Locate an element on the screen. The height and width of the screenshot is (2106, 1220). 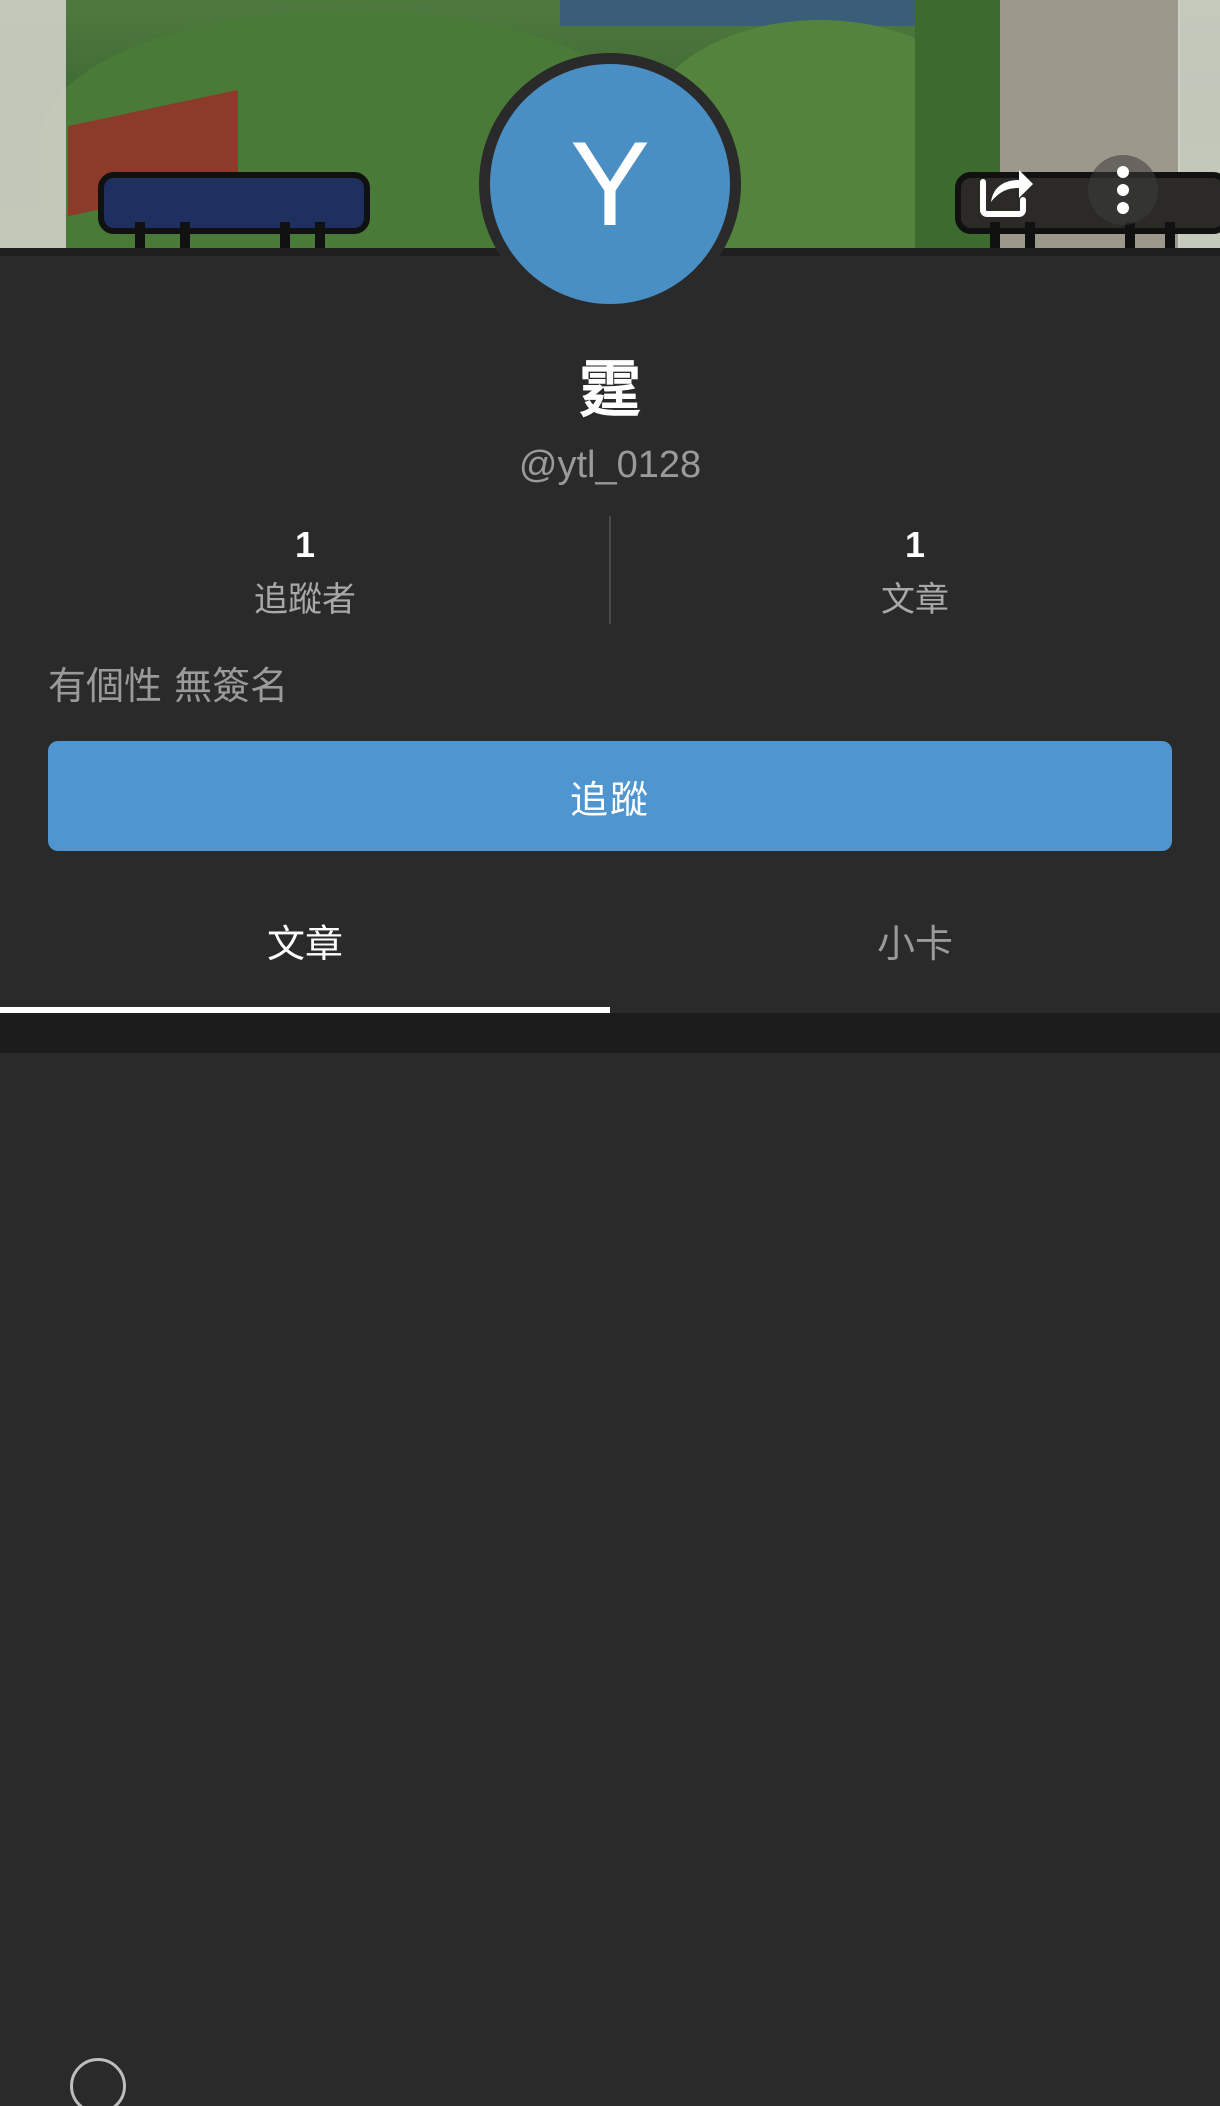
posts-stat: 1 文章 is located at coordinates (915, 571).